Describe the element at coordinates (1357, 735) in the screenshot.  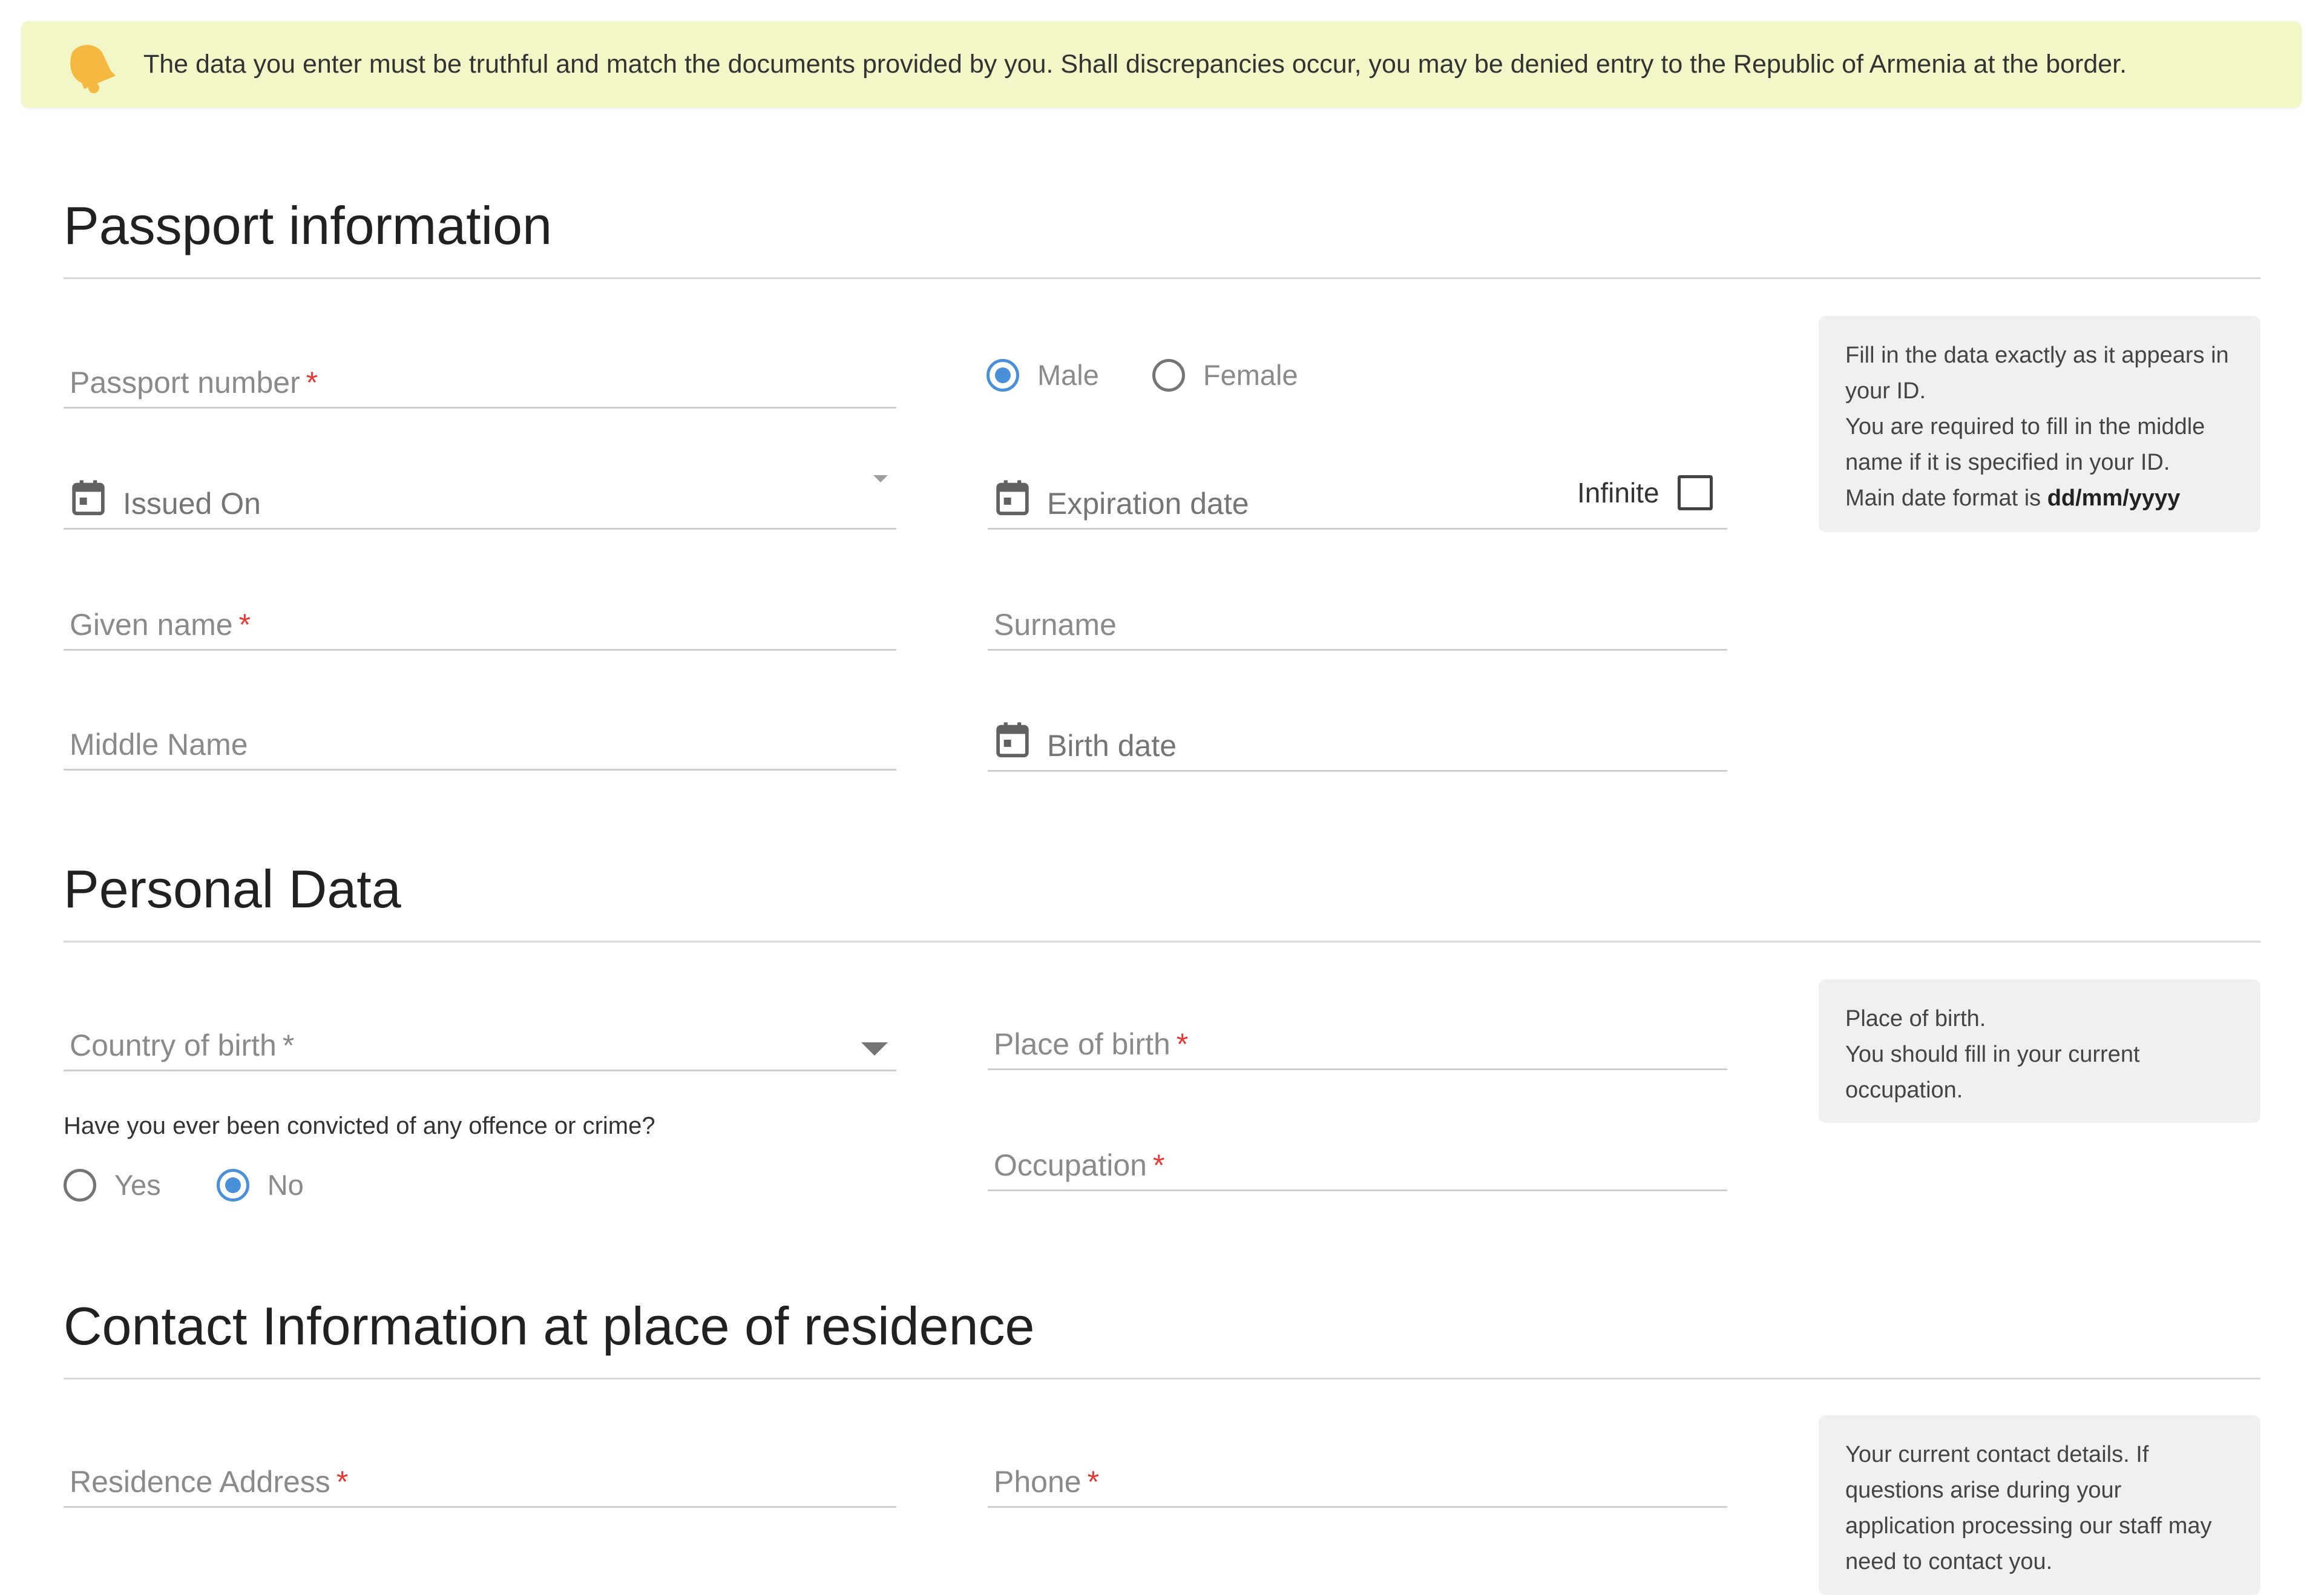
I see `birth-date-field: Birth date` at that location.